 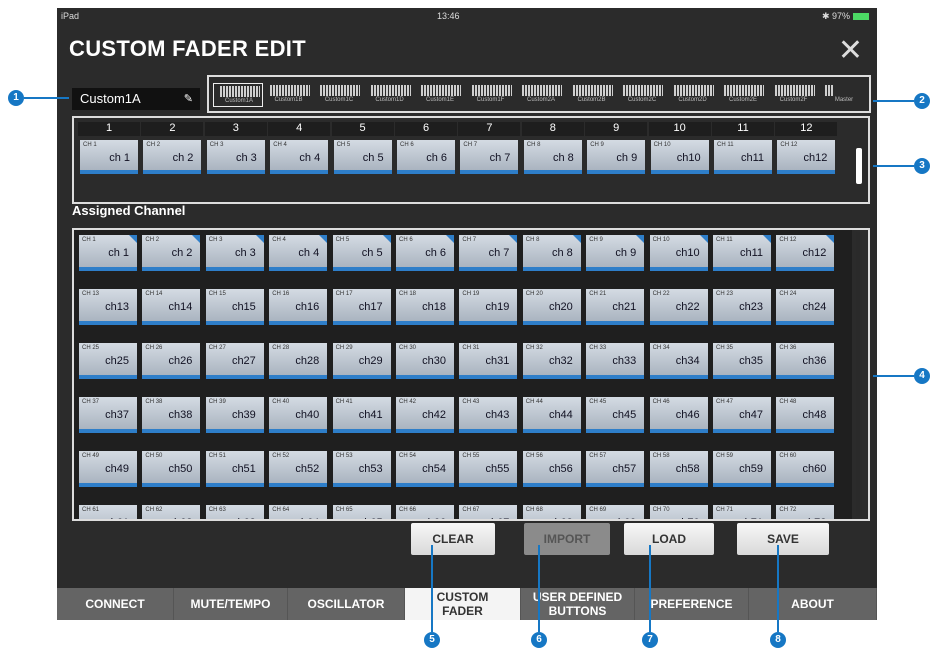 What do you see at coordinates (693, 95) in the screenshot?
I see `bank-custom2d: Custom2D` at bounding box center [693, 95].